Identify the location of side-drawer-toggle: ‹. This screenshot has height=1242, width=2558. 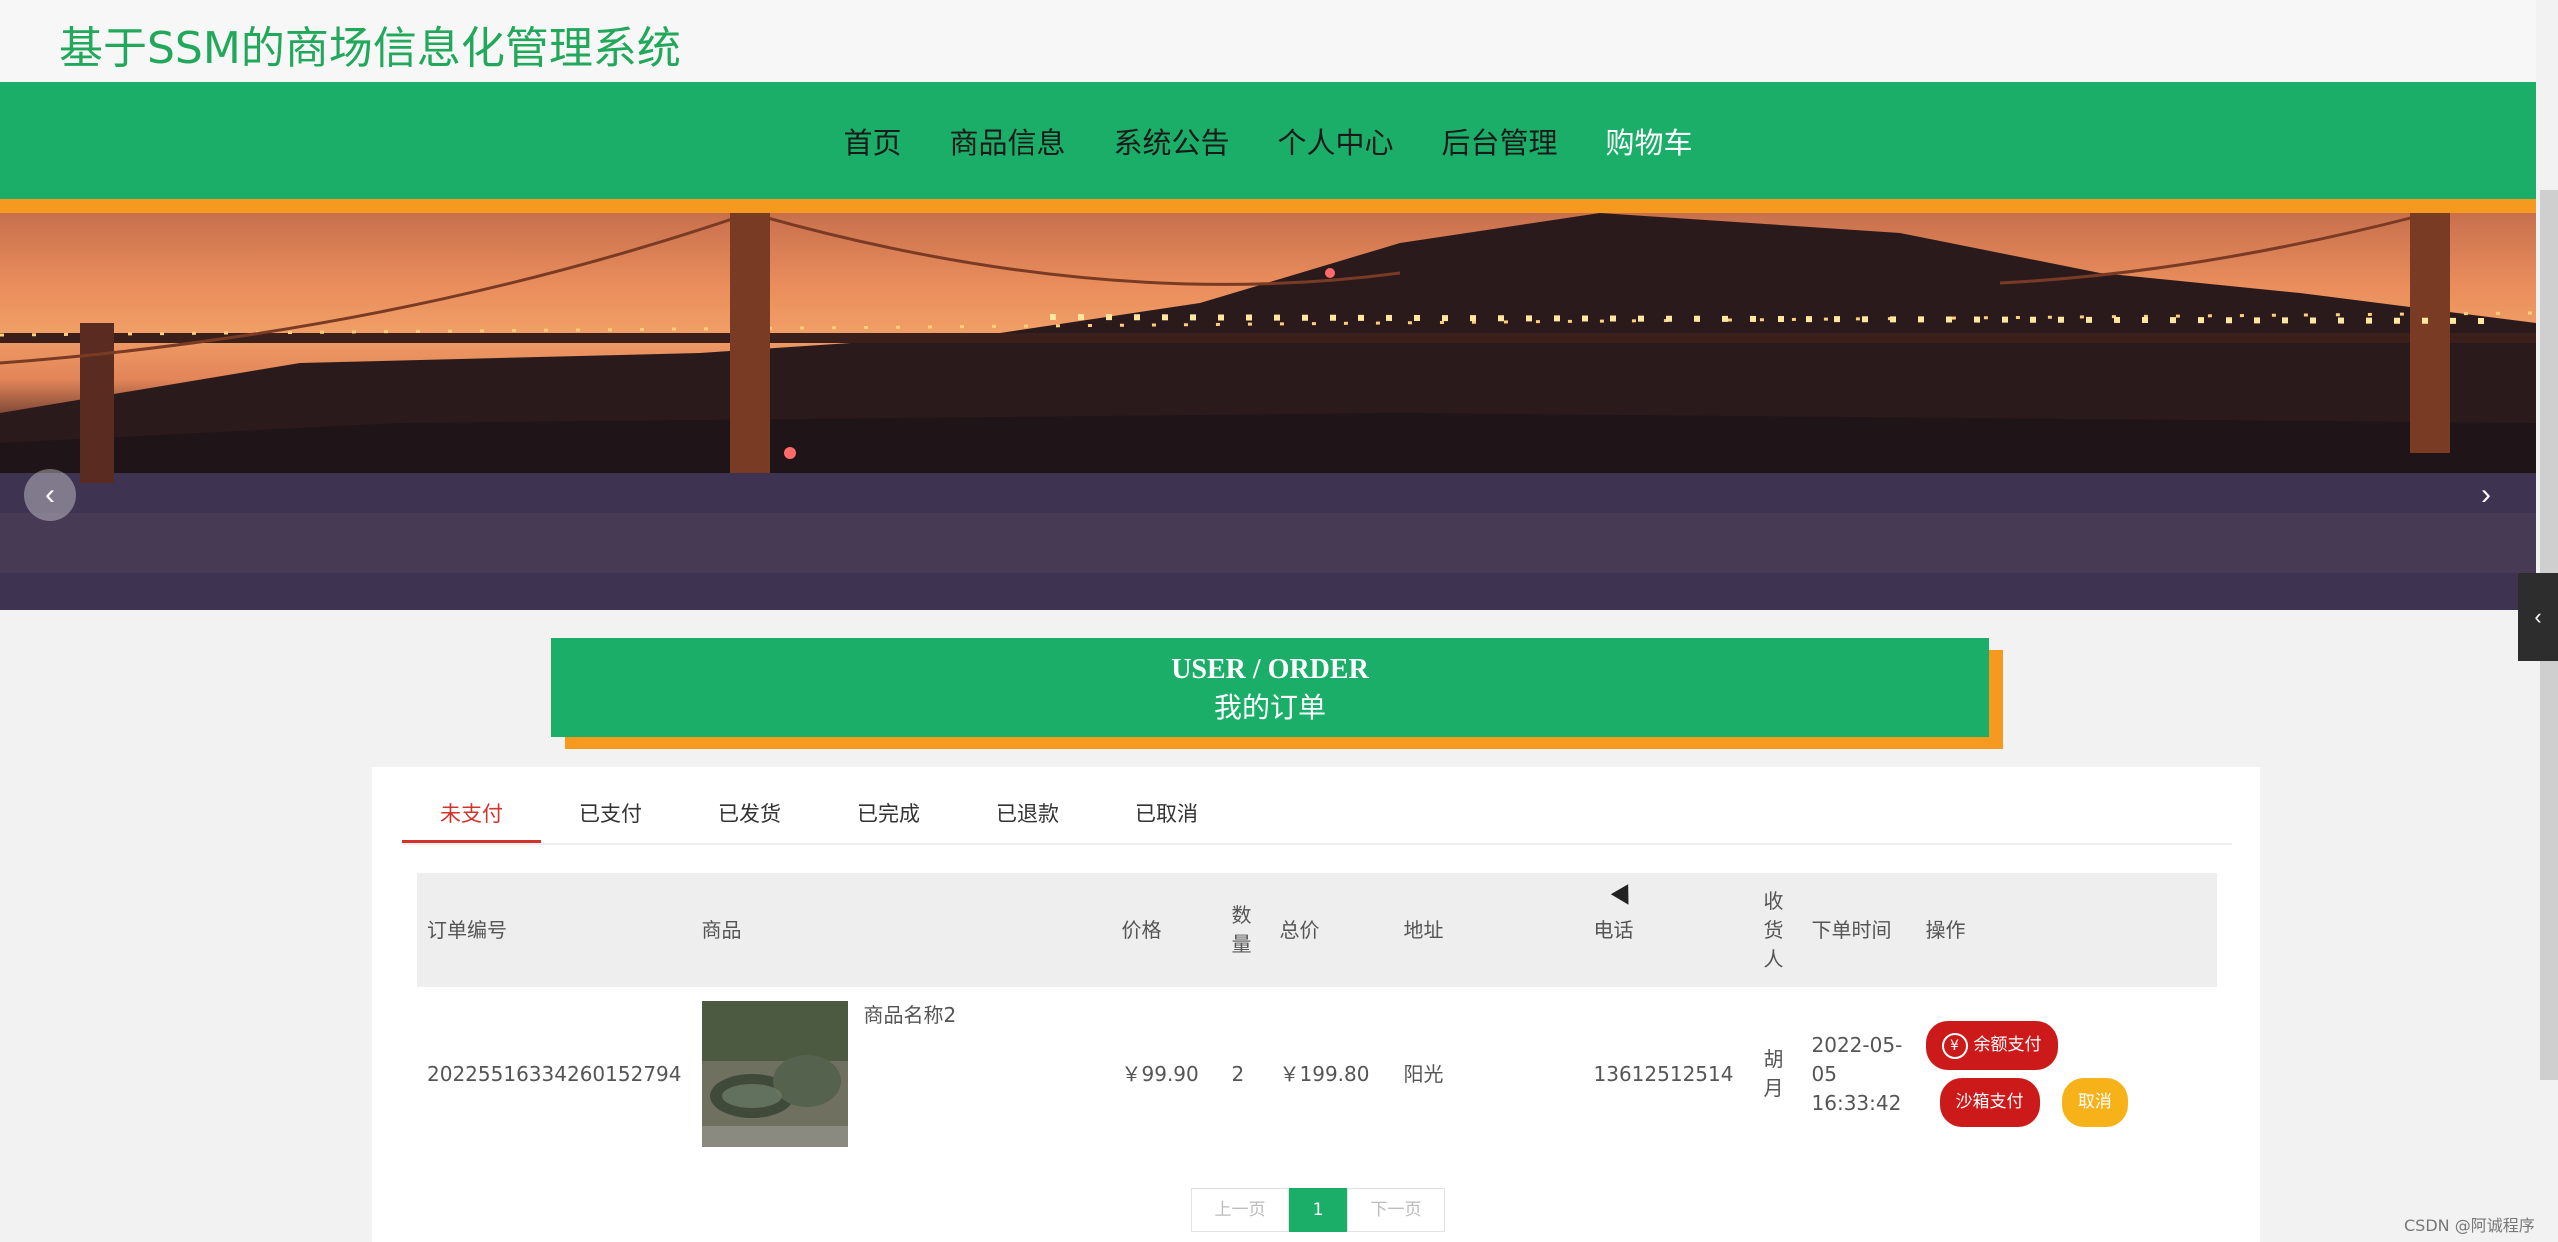
(2538, 617).